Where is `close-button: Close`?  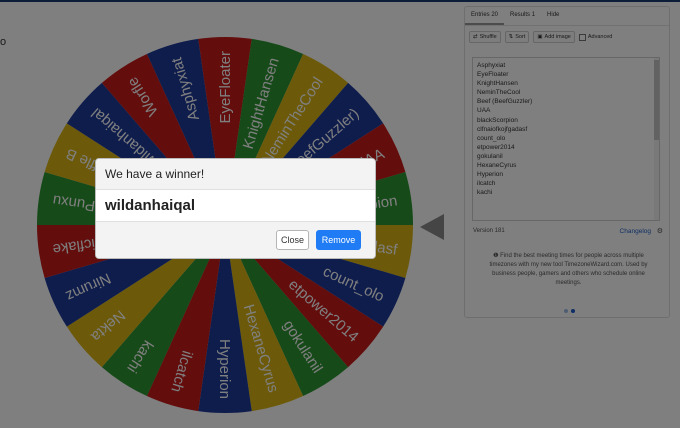
close-button: Close is located at coordinates (292, 240).